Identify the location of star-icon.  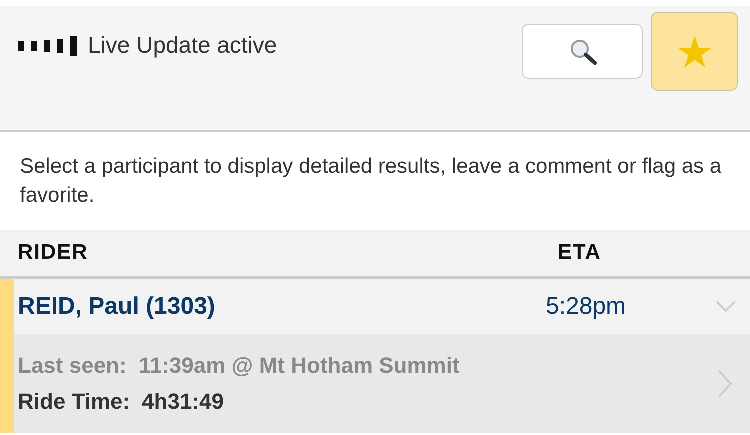
(695, 52).